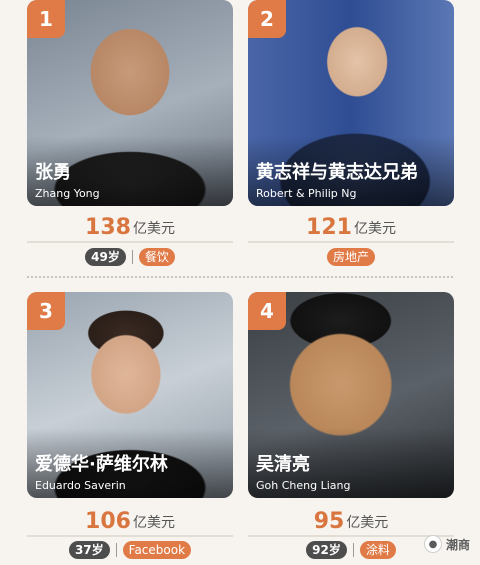  Describe the element at coordinates (108, 227) in the screenshot. I see `net-worth-value: 138` at that location.